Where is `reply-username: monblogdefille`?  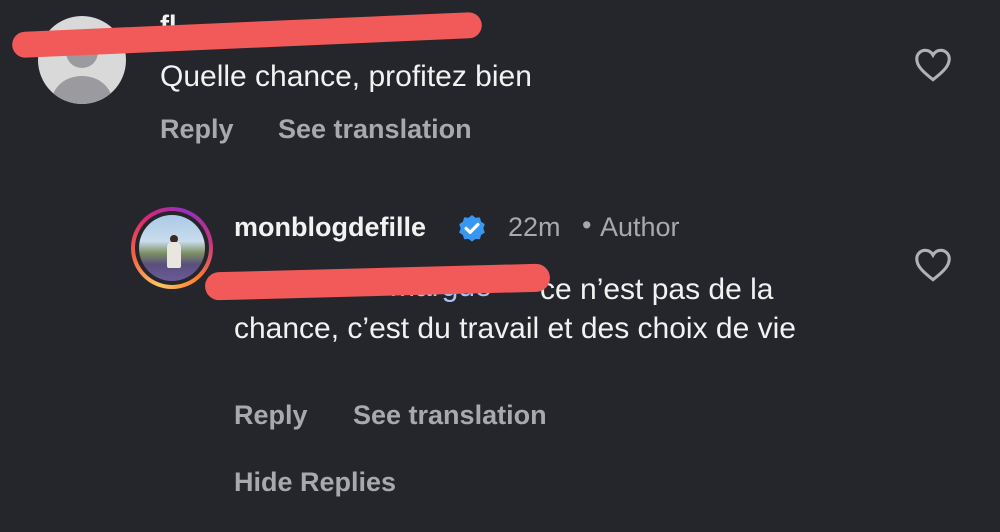 reply-username: monblogdefille is located at coordinates (330, 227).